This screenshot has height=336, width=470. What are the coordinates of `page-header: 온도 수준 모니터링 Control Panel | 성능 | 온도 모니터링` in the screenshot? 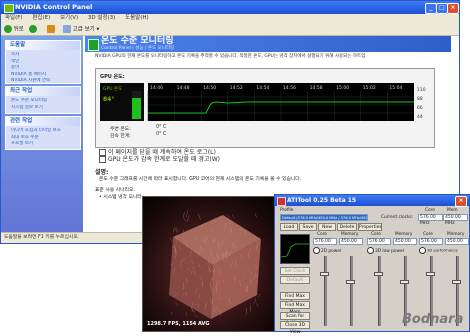 It's located at (268, 44).